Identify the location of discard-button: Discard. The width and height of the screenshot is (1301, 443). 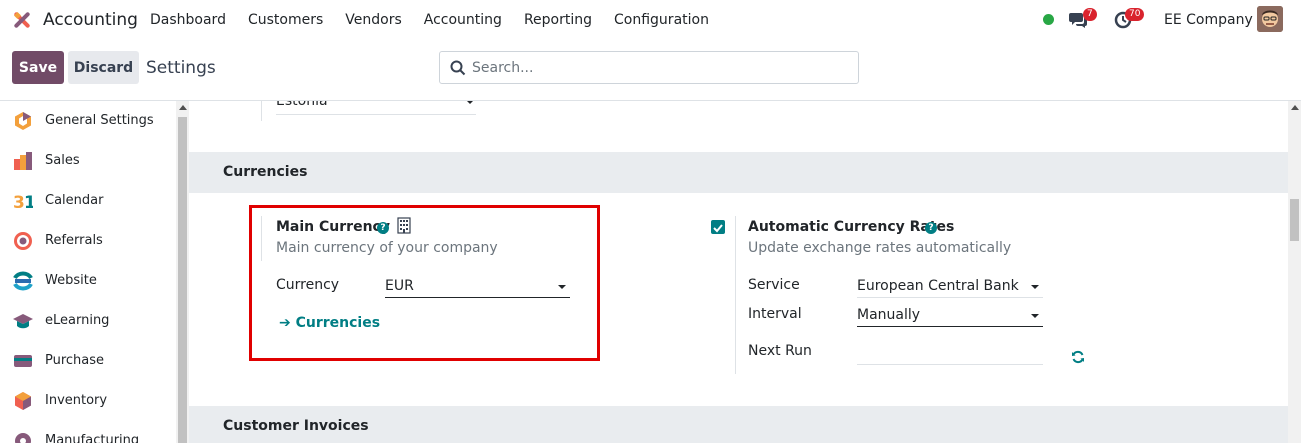
(103, 67).